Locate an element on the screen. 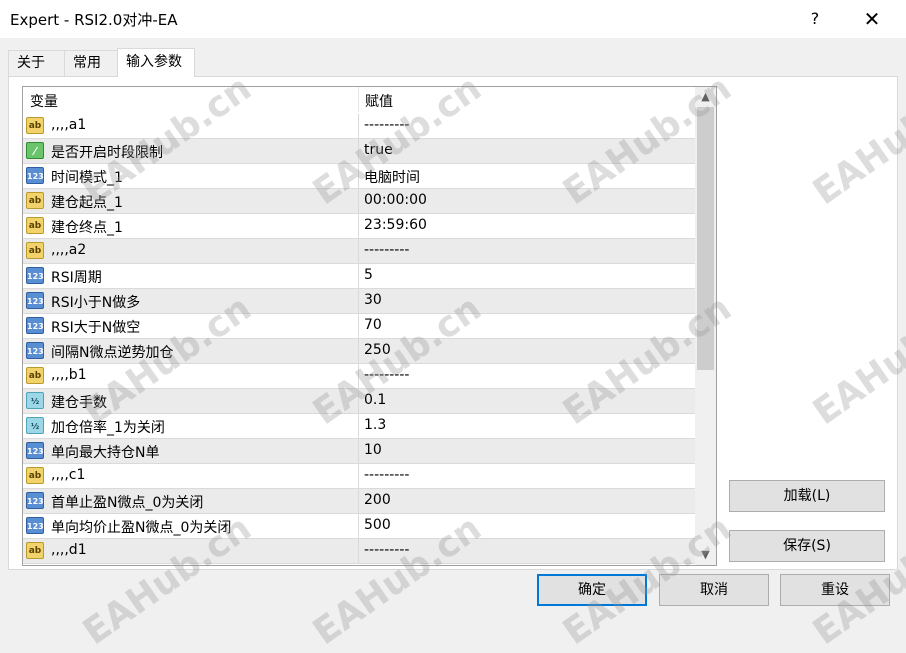  parameter-row: 123 单向最大持仓N单 10 is located at coordinates (359, 451).